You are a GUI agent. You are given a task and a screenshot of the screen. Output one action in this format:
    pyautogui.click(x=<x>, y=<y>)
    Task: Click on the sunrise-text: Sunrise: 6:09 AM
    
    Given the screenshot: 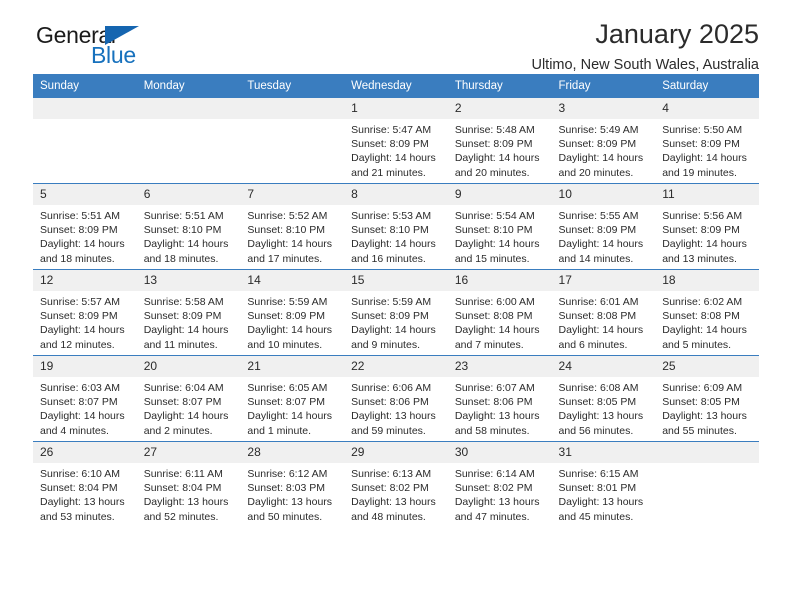 What is the action you would take?
    pyautogui.click(x=702, y=388)
    